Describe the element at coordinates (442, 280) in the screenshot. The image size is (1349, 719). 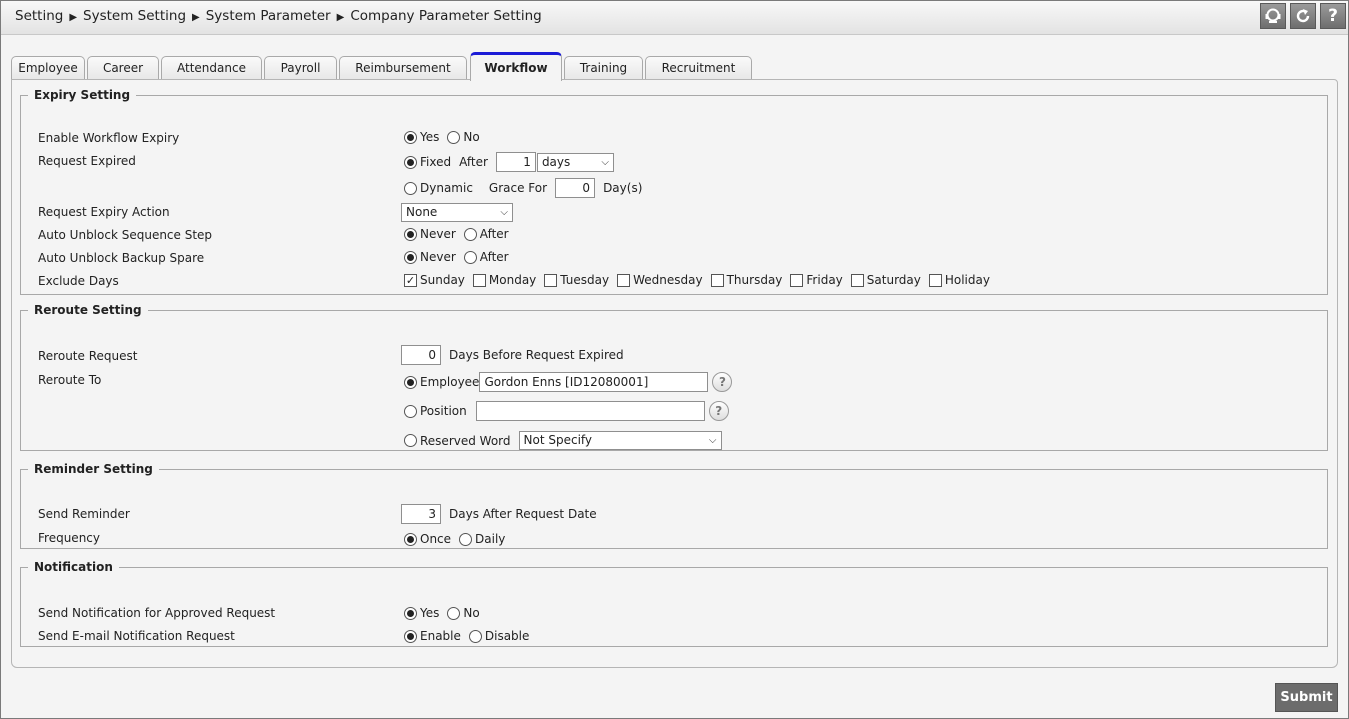
I see `option-label: Sunday` at that location.